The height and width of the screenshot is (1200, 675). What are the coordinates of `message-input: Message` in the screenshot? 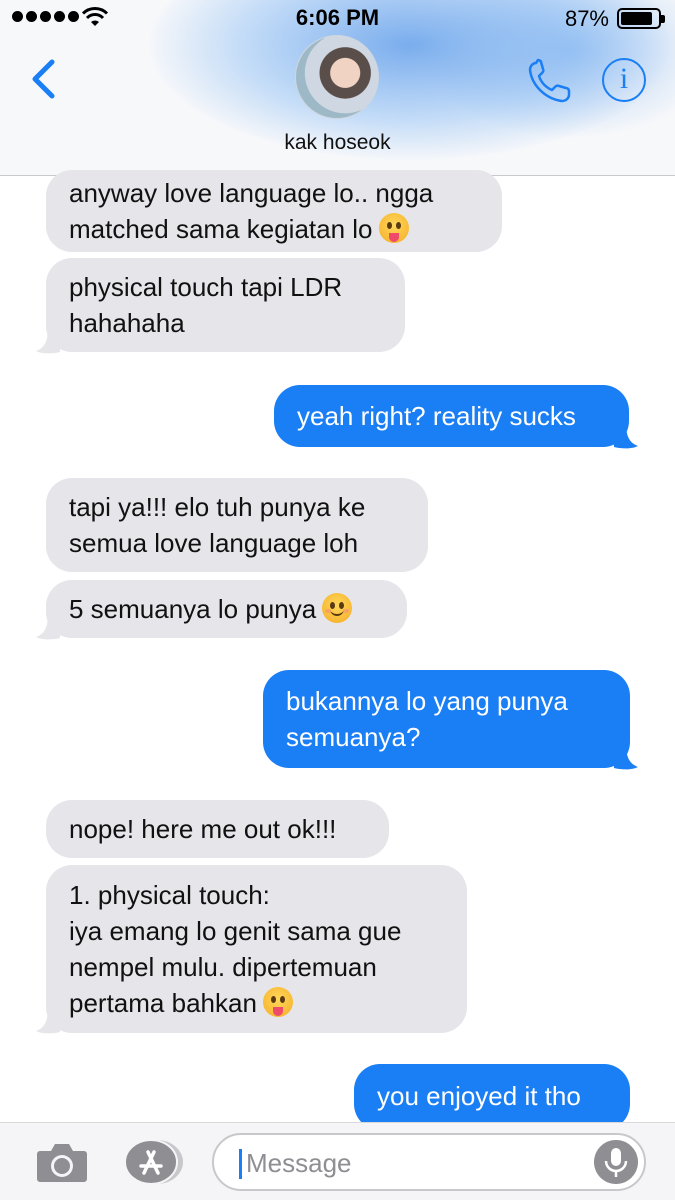 It's located at (429, 1162).